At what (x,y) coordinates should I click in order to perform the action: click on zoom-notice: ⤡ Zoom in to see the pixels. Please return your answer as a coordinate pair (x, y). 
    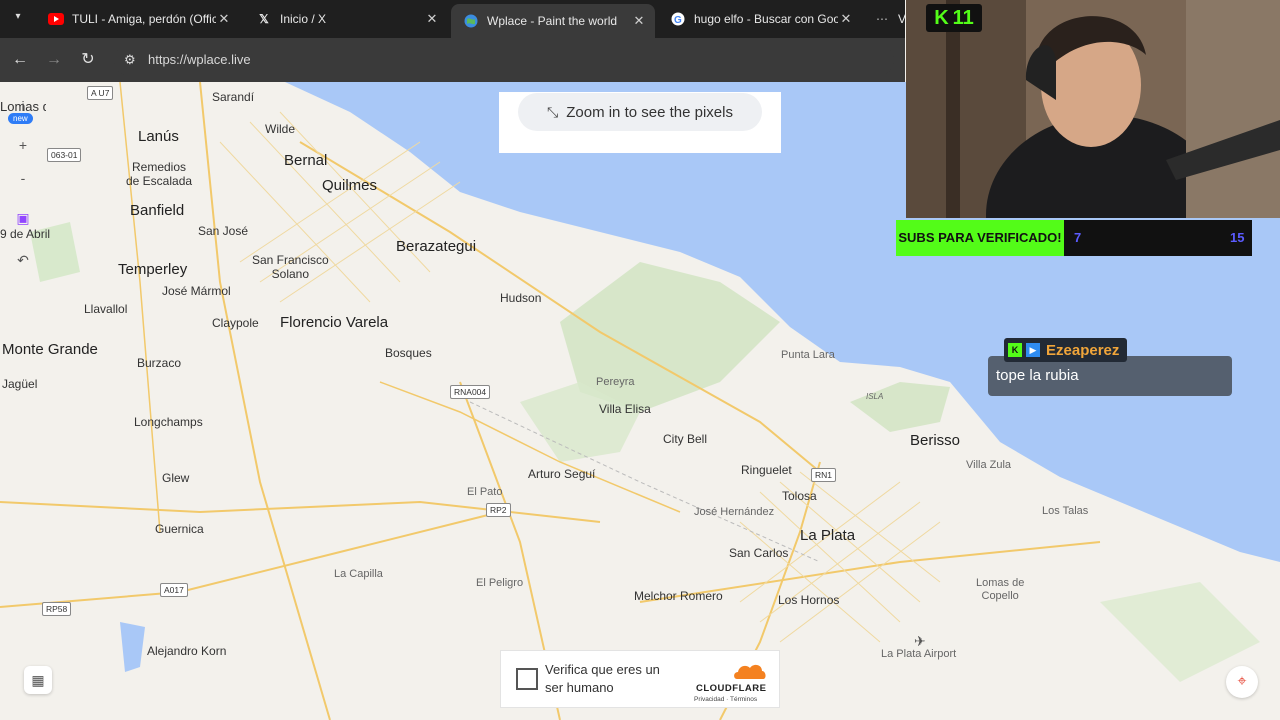
    Looking at the image, I should click on (640, 112).